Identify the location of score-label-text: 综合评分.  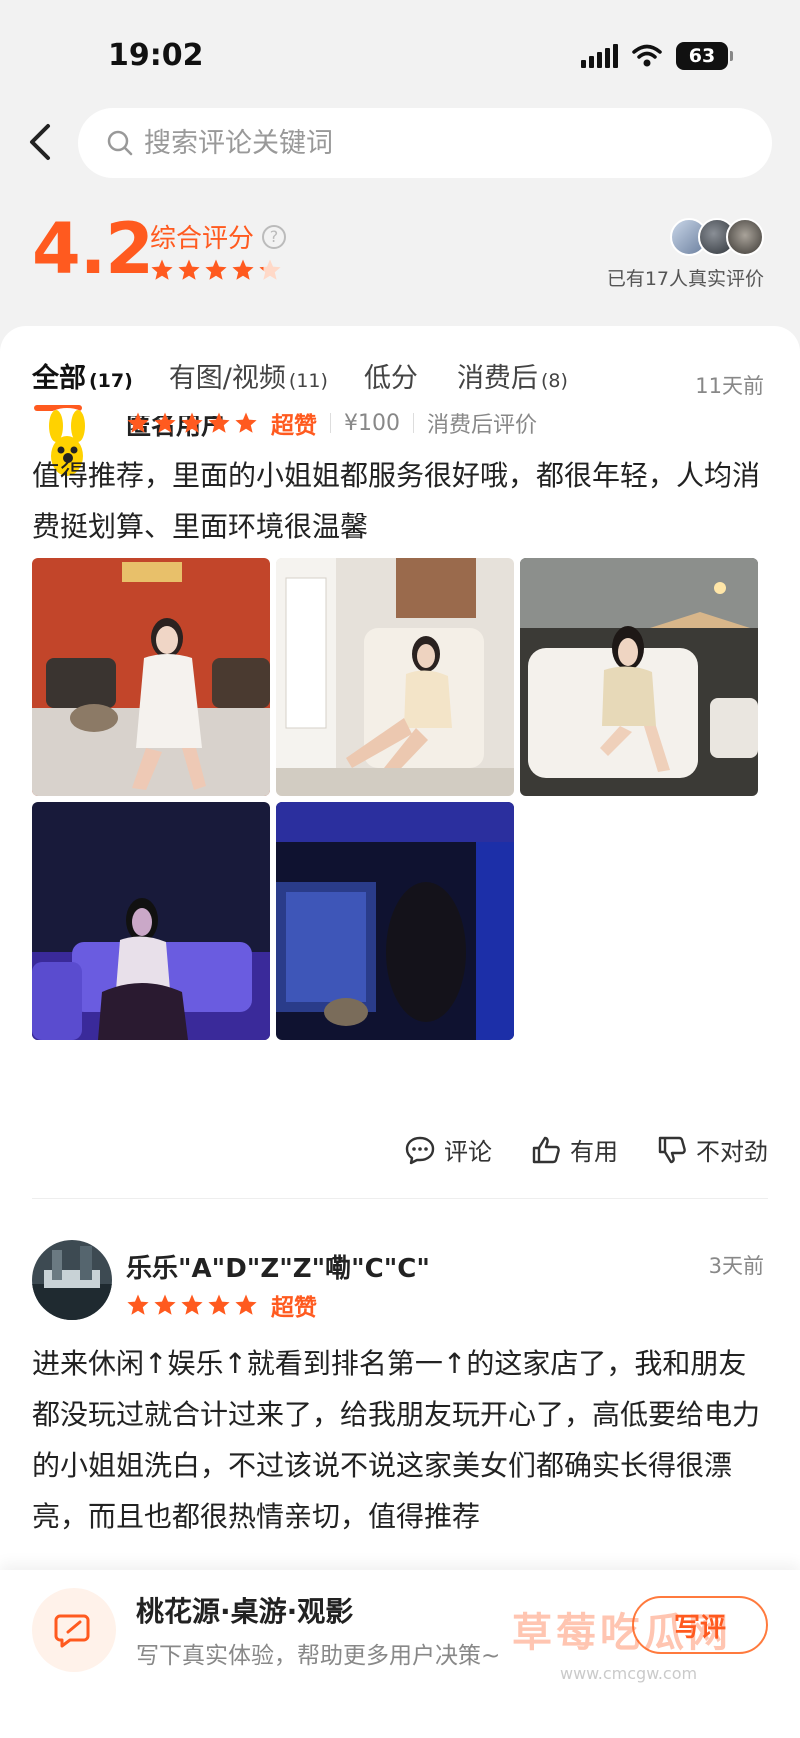
(202, 239).